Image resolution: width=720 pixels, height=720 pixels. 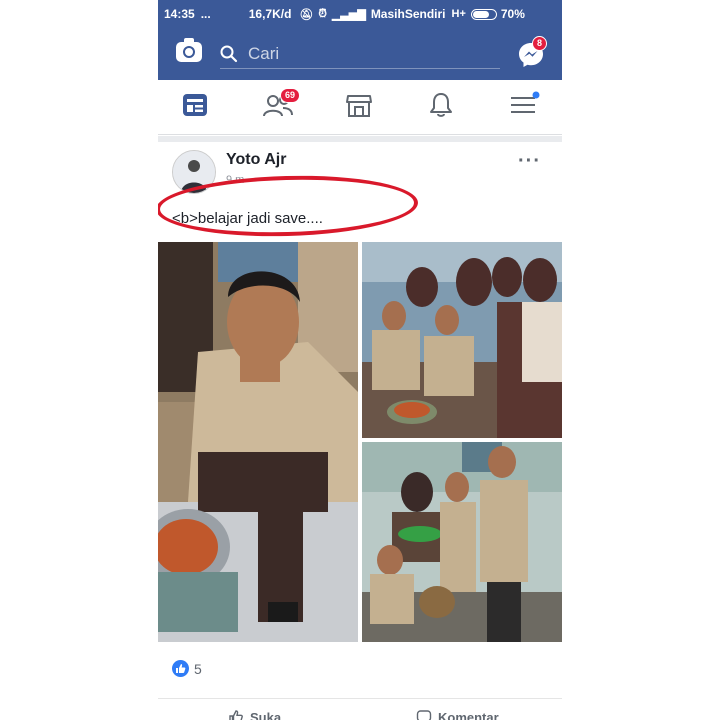 What do you see at coordinates (360, 709) in the screenshot?
I see `post-actions: Suka Komentar` at bounding box center [360, 709].